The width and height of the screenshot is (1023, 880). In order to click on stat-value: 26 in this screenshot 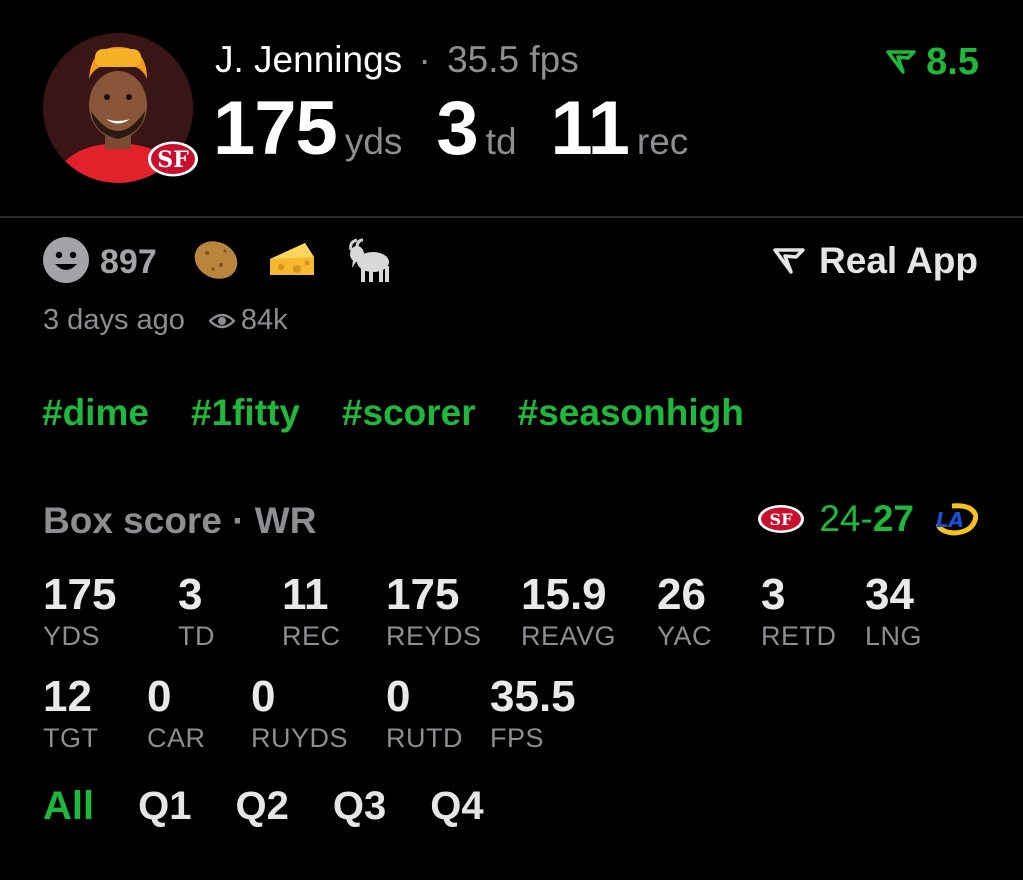, I will do `click(681, 594)`.